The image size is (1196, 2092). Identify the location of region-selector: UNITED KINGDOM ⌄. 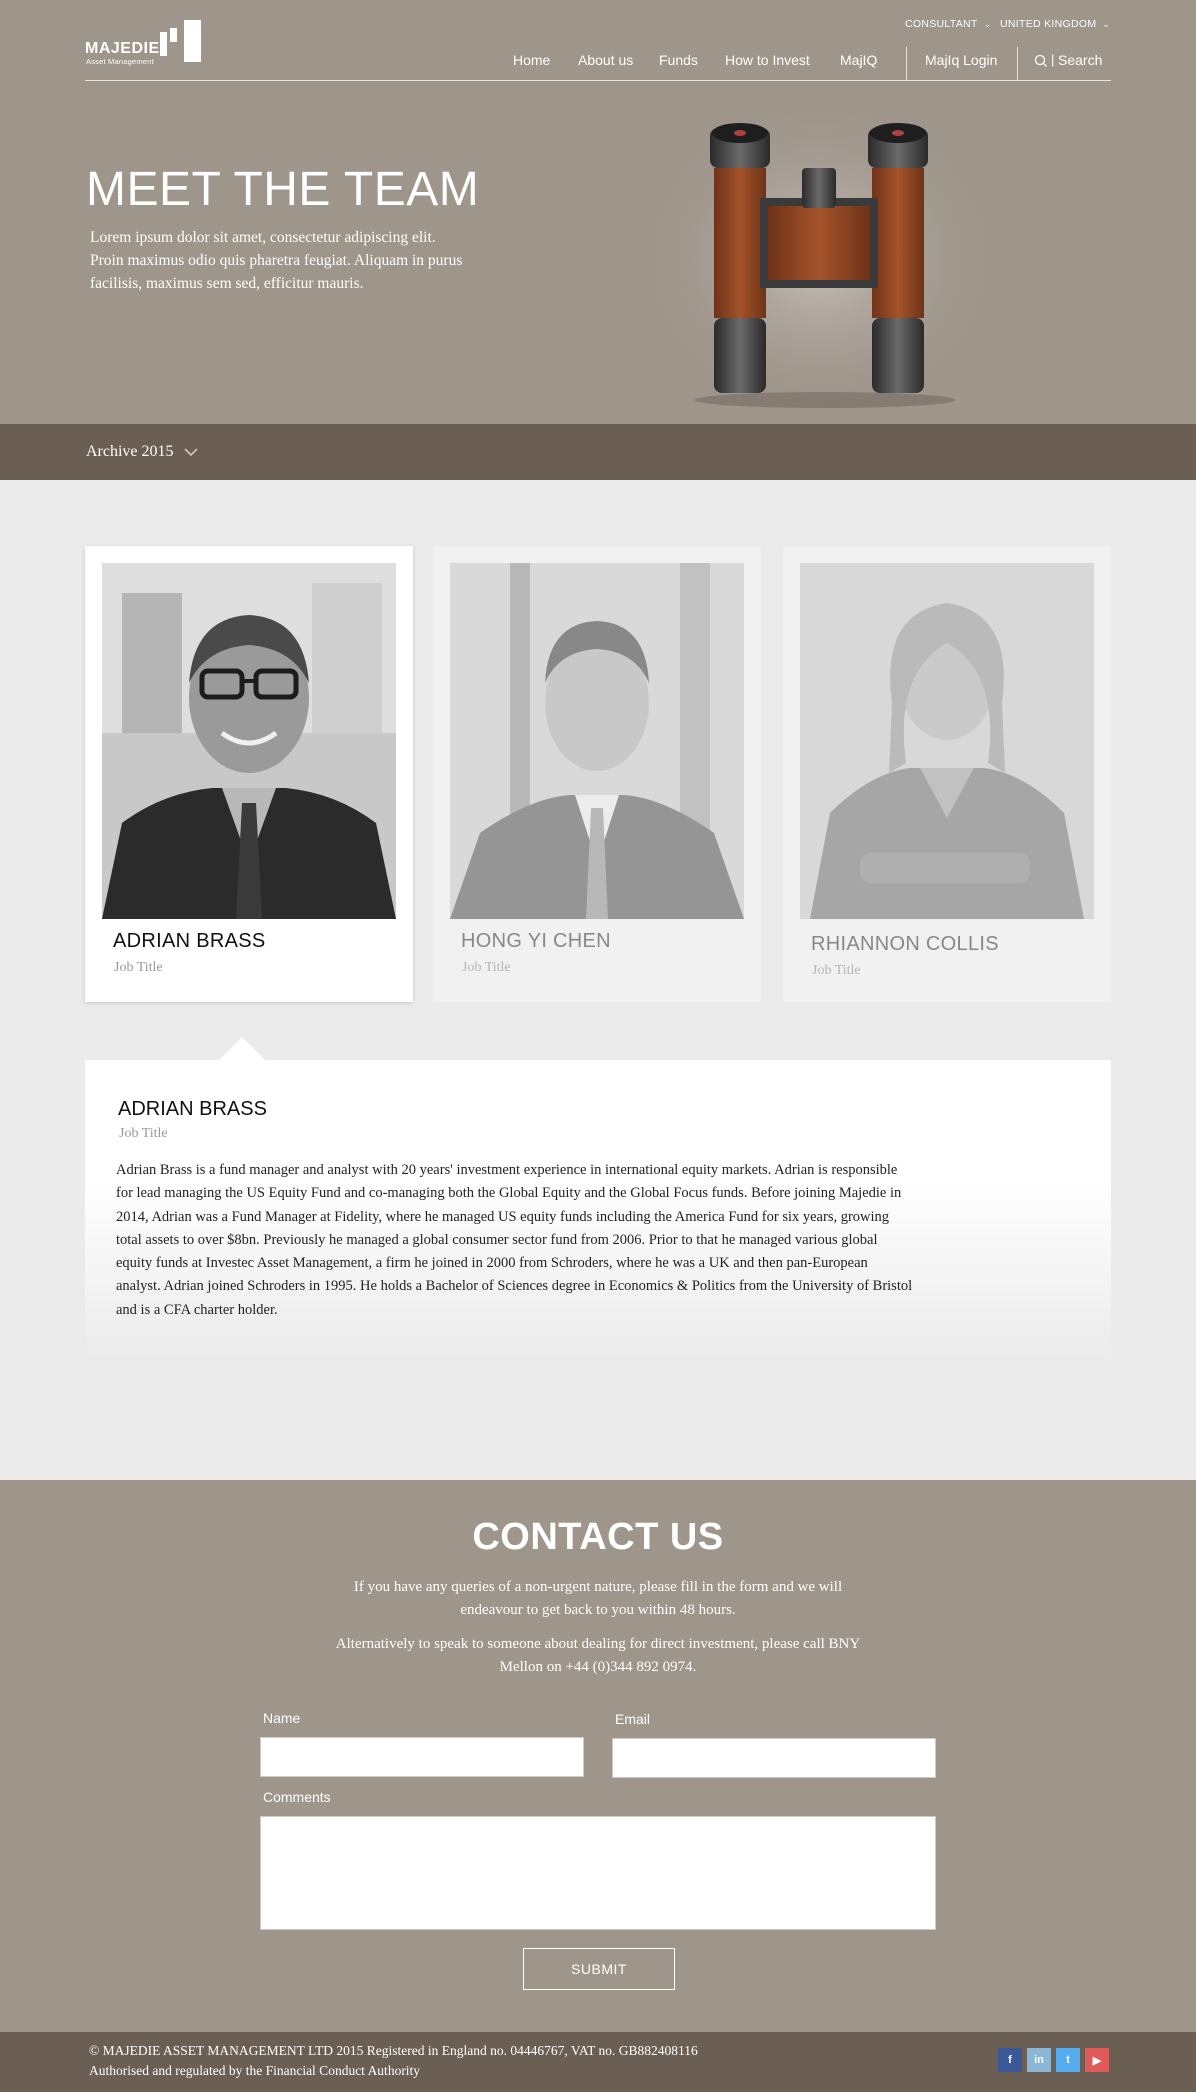
(1055, 24).